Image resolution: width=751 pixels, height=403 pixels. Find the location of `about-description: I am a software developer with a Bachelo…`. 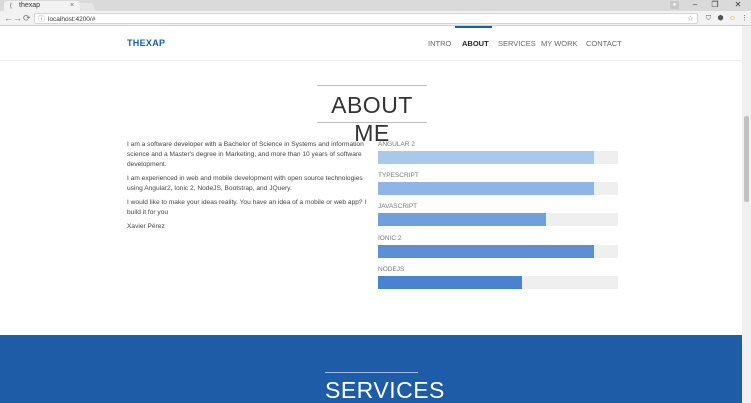

about-description: I am a software developer with a Bachelo… is located at coordinates (247, 188).